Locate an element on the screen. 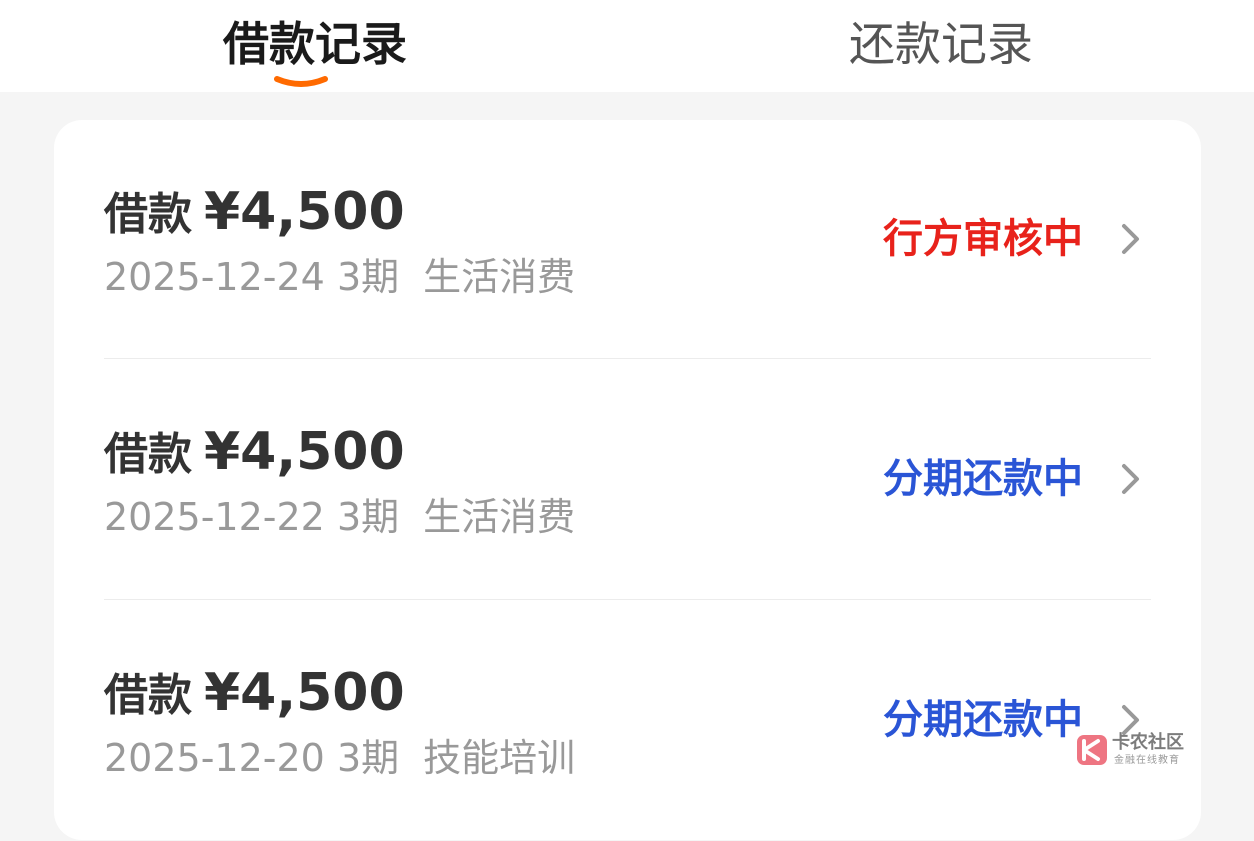 The height and width of the screenshot is (841, 1254). tab-repay-records: 还款记录 is located at coordinates (941, 44).